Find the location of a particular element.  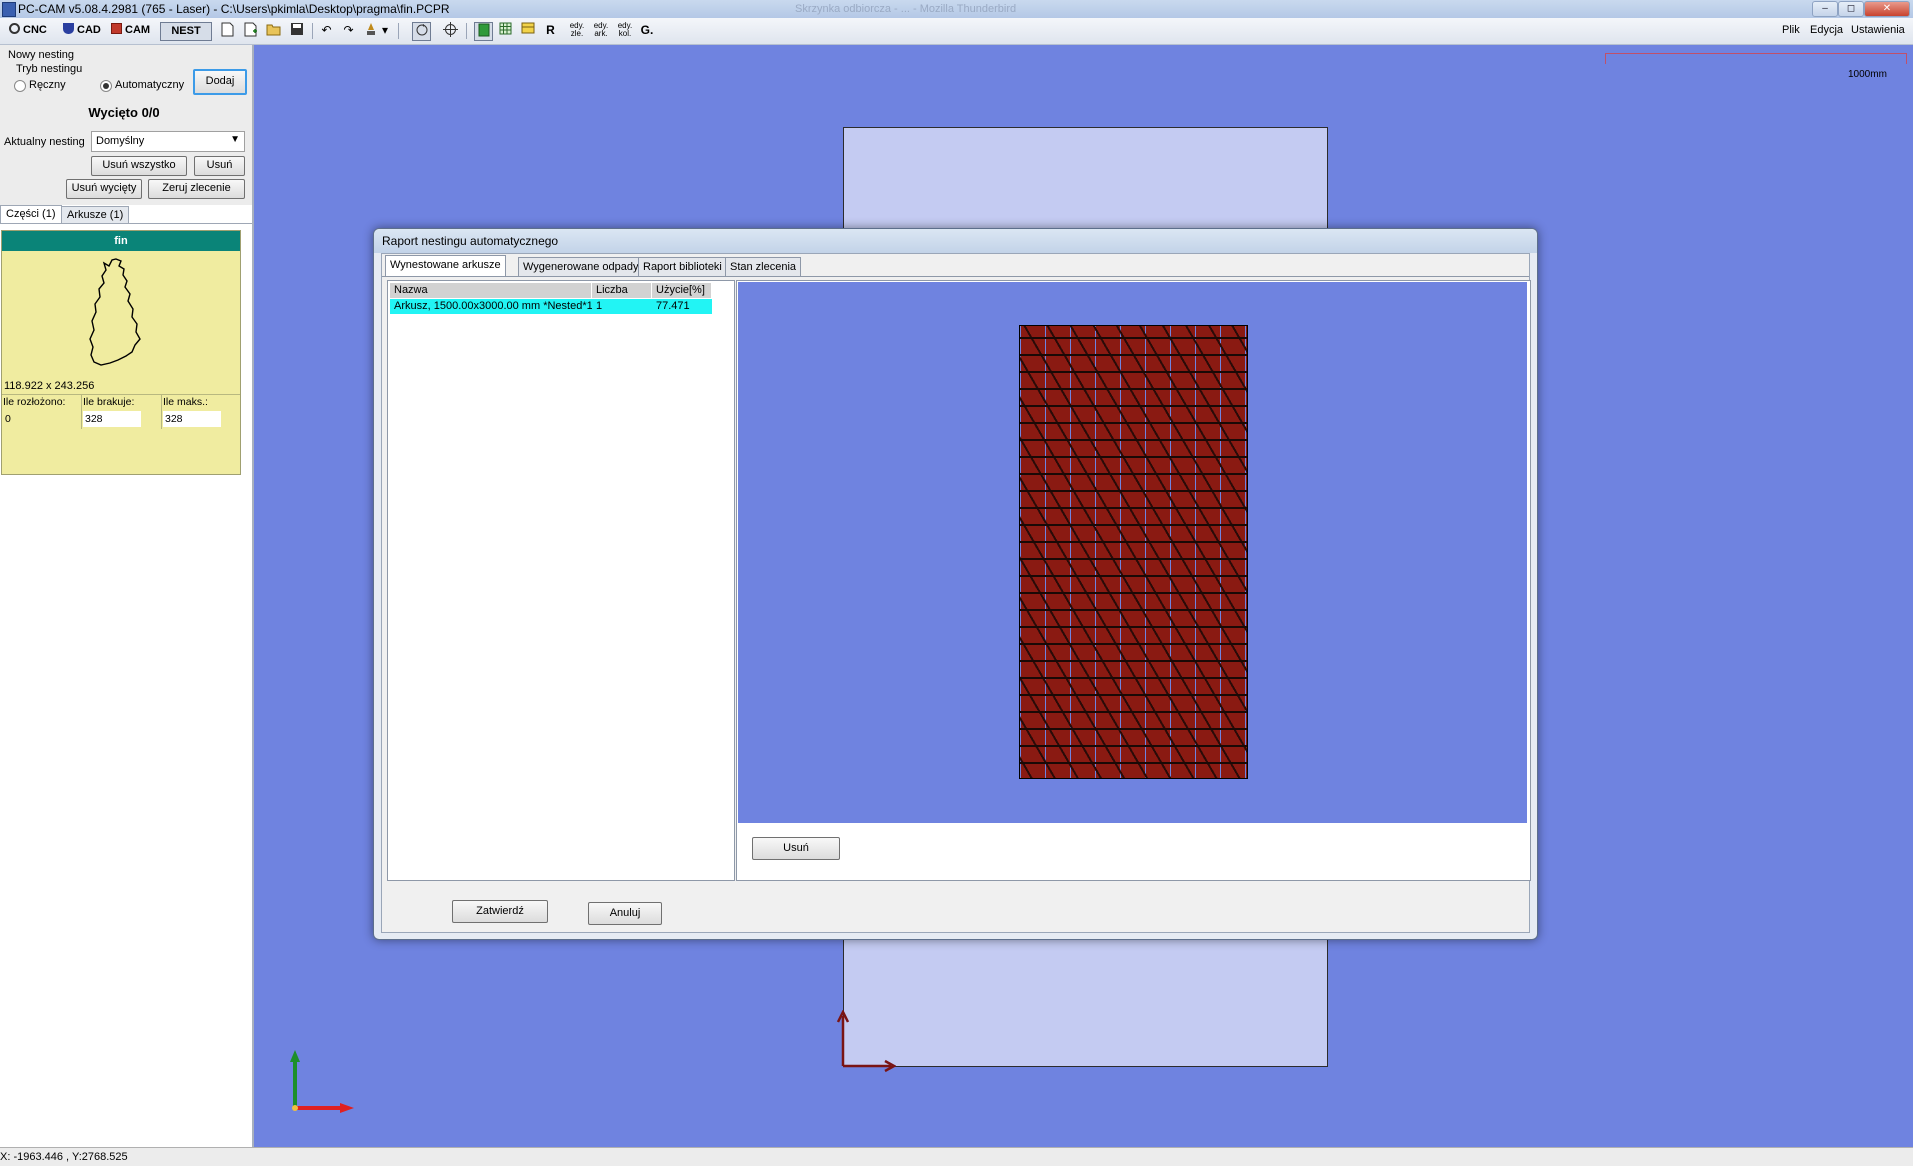

chevron-down-icon: ▼ is located at coordinates (235, 139).